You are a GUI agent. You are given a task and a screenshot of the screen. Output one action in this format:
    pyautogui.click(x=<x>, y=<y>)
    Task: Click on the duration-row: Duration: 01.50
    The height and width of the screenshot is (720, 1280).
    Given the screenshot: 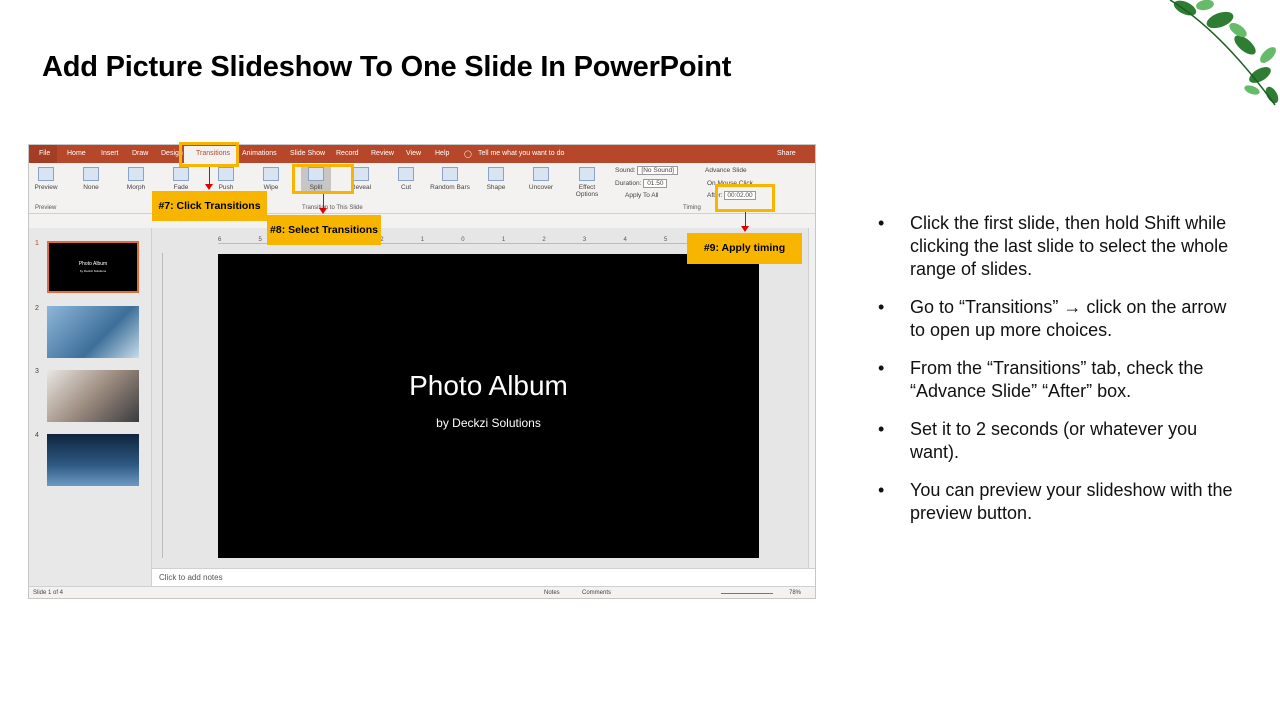 What is the action you would take?
    pyautogui.click(x=641, y=183)
    